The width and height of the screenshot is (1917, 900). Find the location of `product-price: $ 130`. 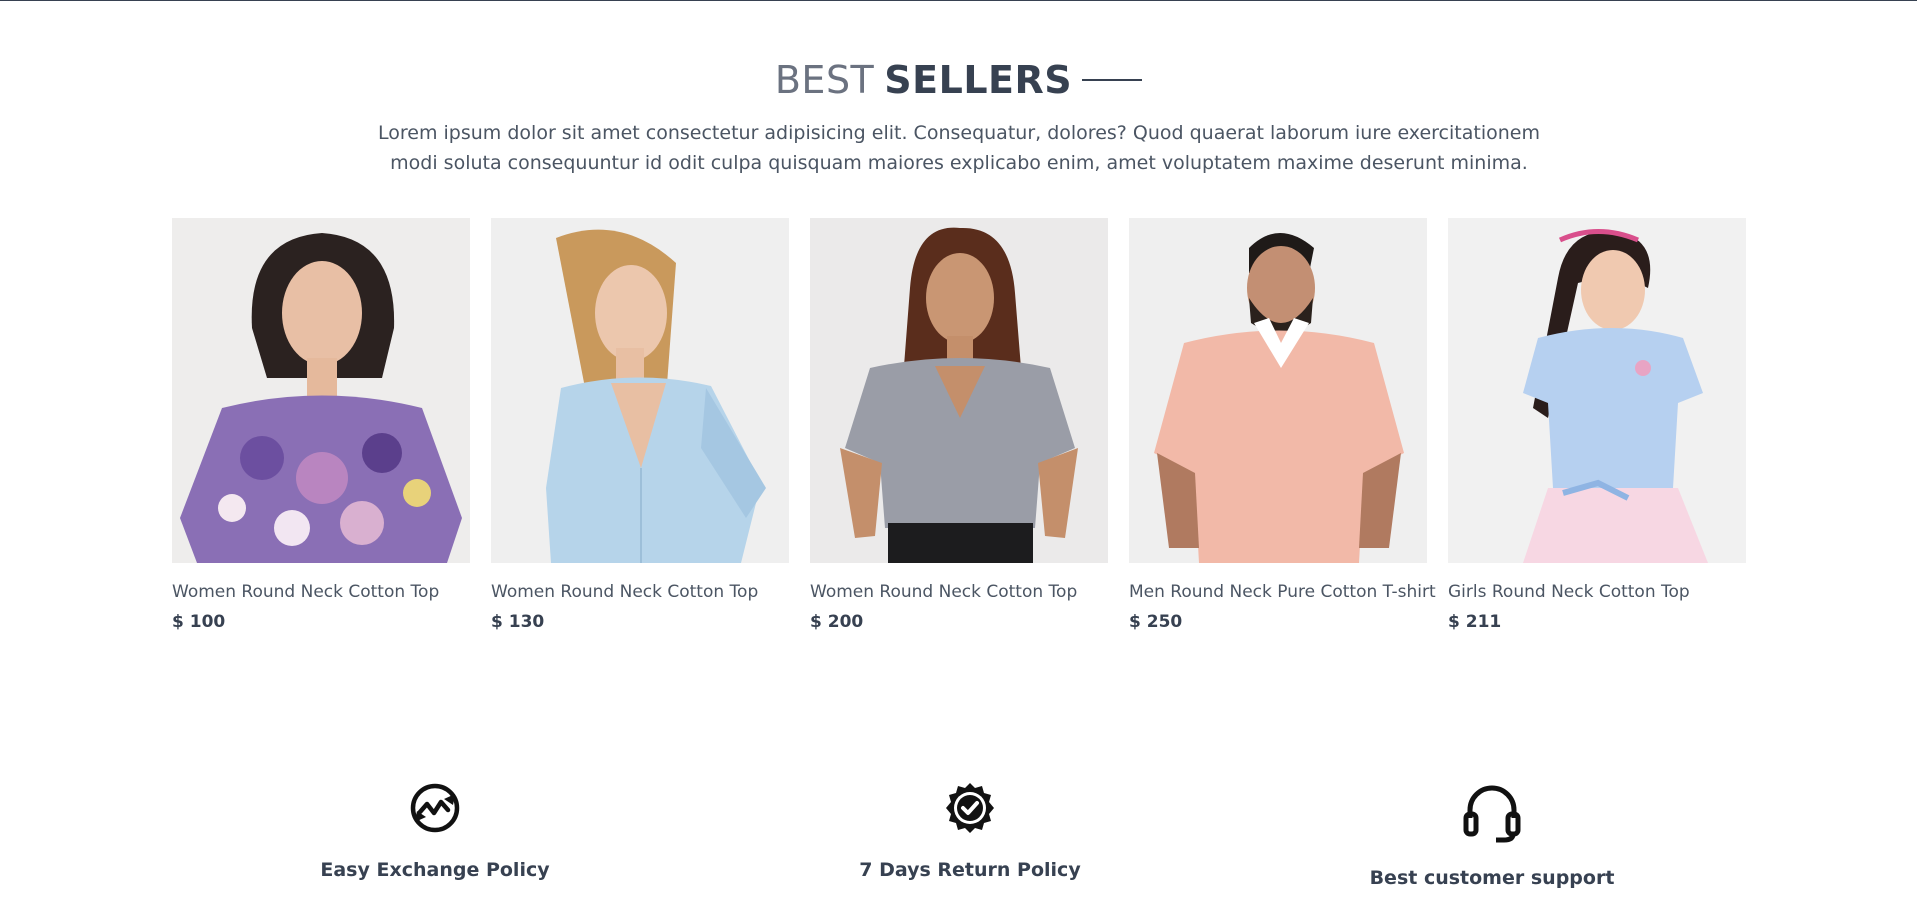

product-price: $ 130 is located at coordinates (518, 622).